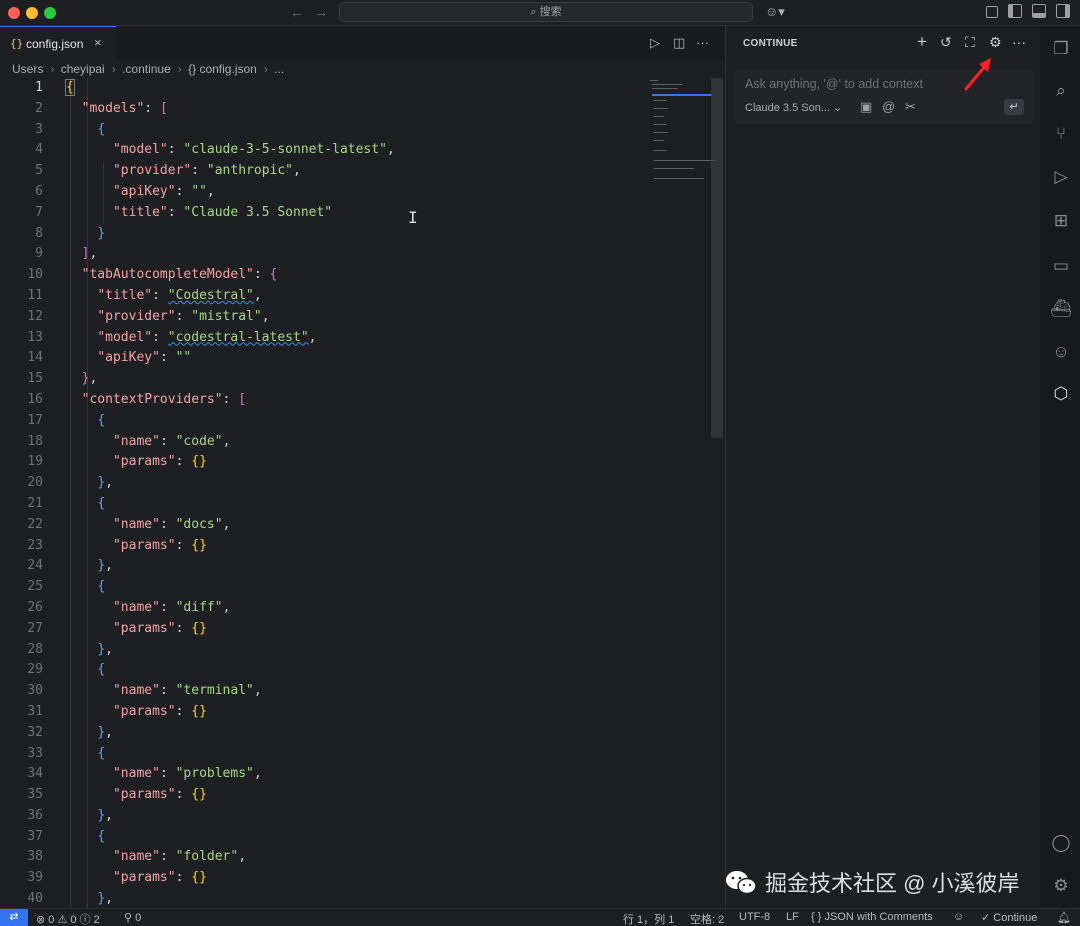 The height and width of the screenshot is (926, 1080). I want to click on code-line: 26 "name": "diff",, so click(129, 607).